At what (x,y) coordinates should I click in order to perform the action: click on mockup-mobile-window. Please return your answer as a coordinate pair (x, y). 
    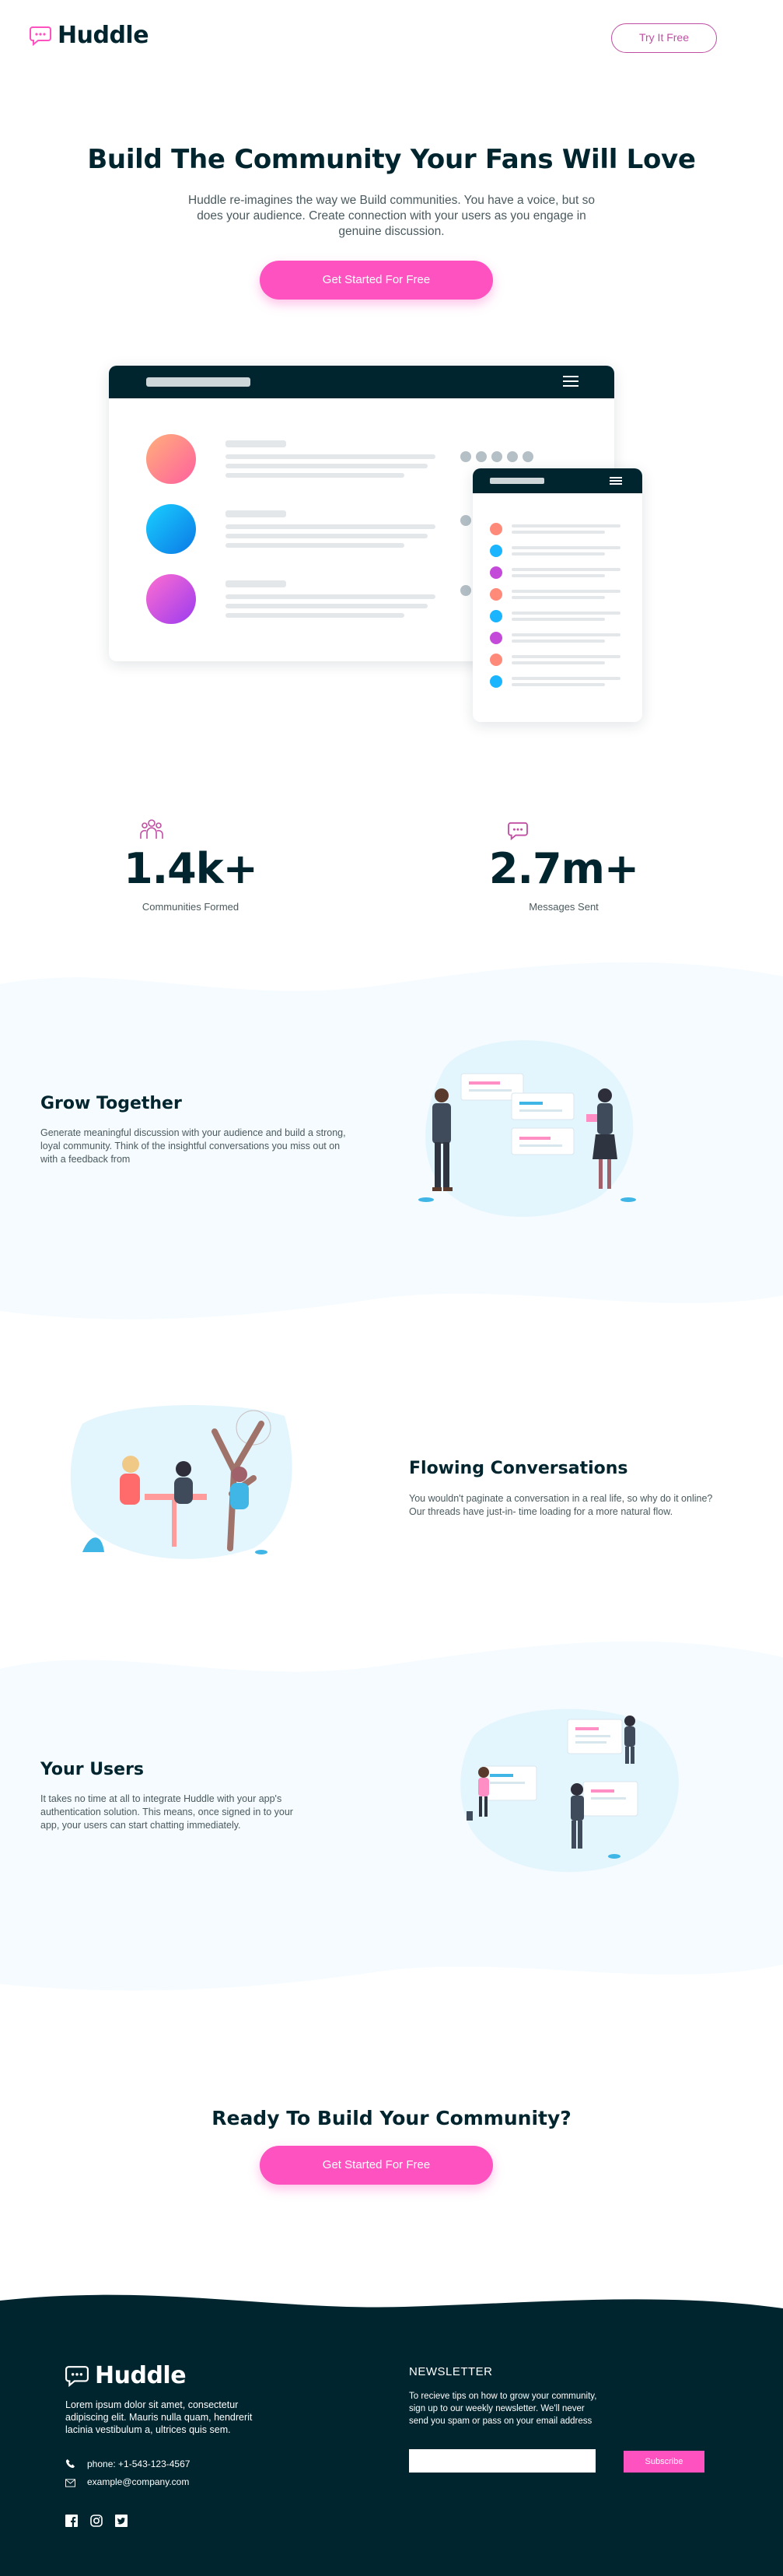
    Looking at the image, I should click on (557, 595).